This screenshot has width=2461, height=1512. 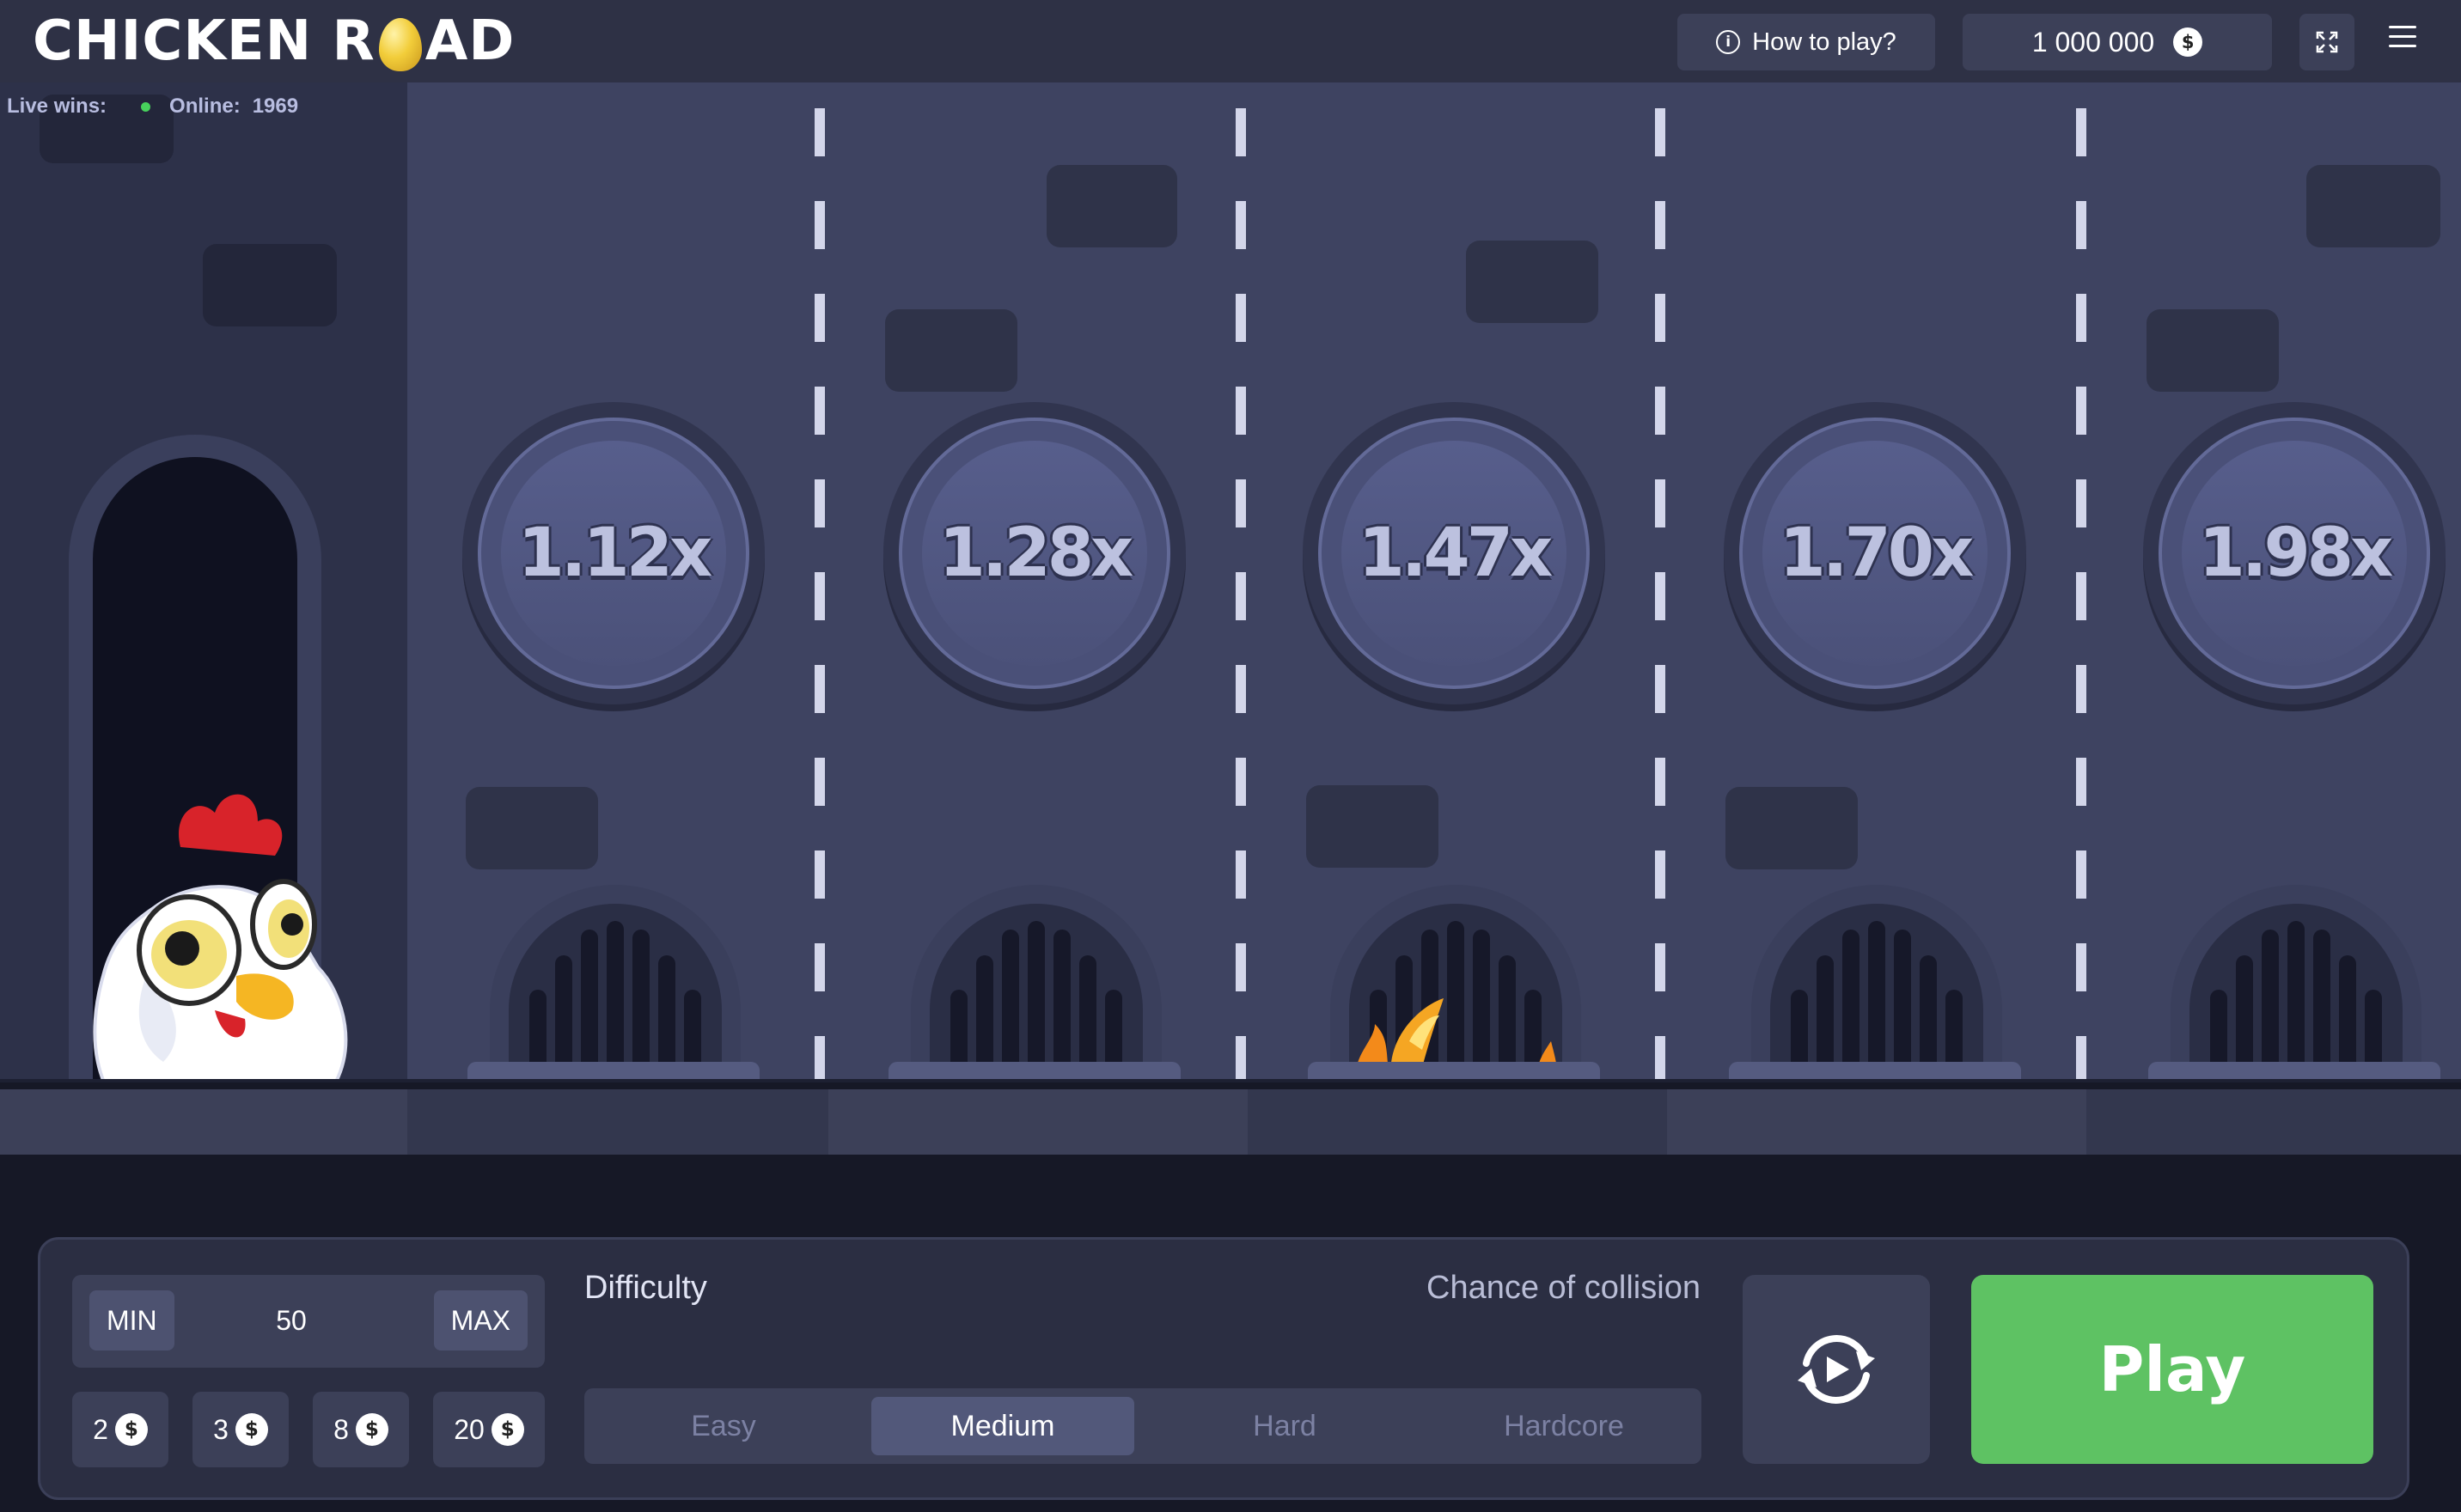 I want to click on multiplier-coin: 1.70x, so click(x=1875, y=553).